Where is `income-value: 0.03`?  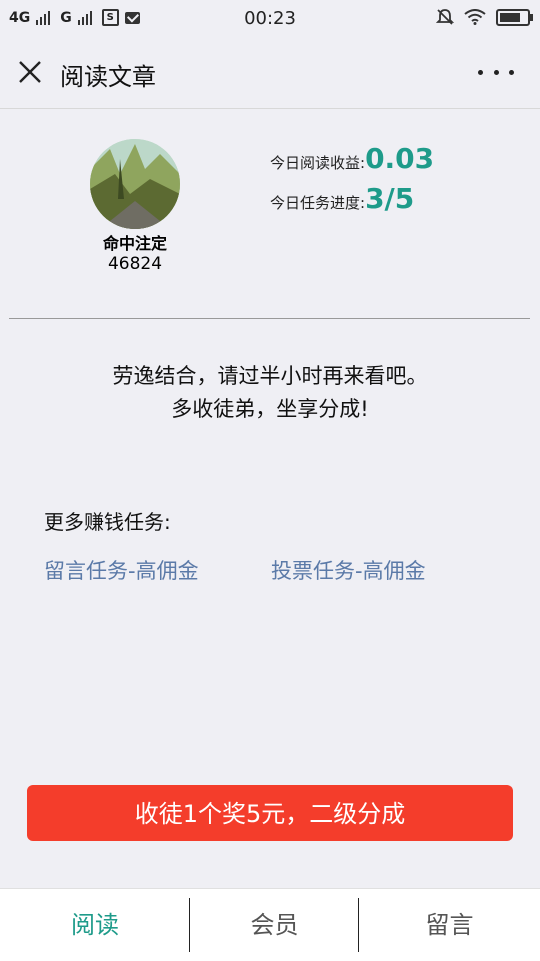 income-value: 0.03 is located at coordinates (400, 158).